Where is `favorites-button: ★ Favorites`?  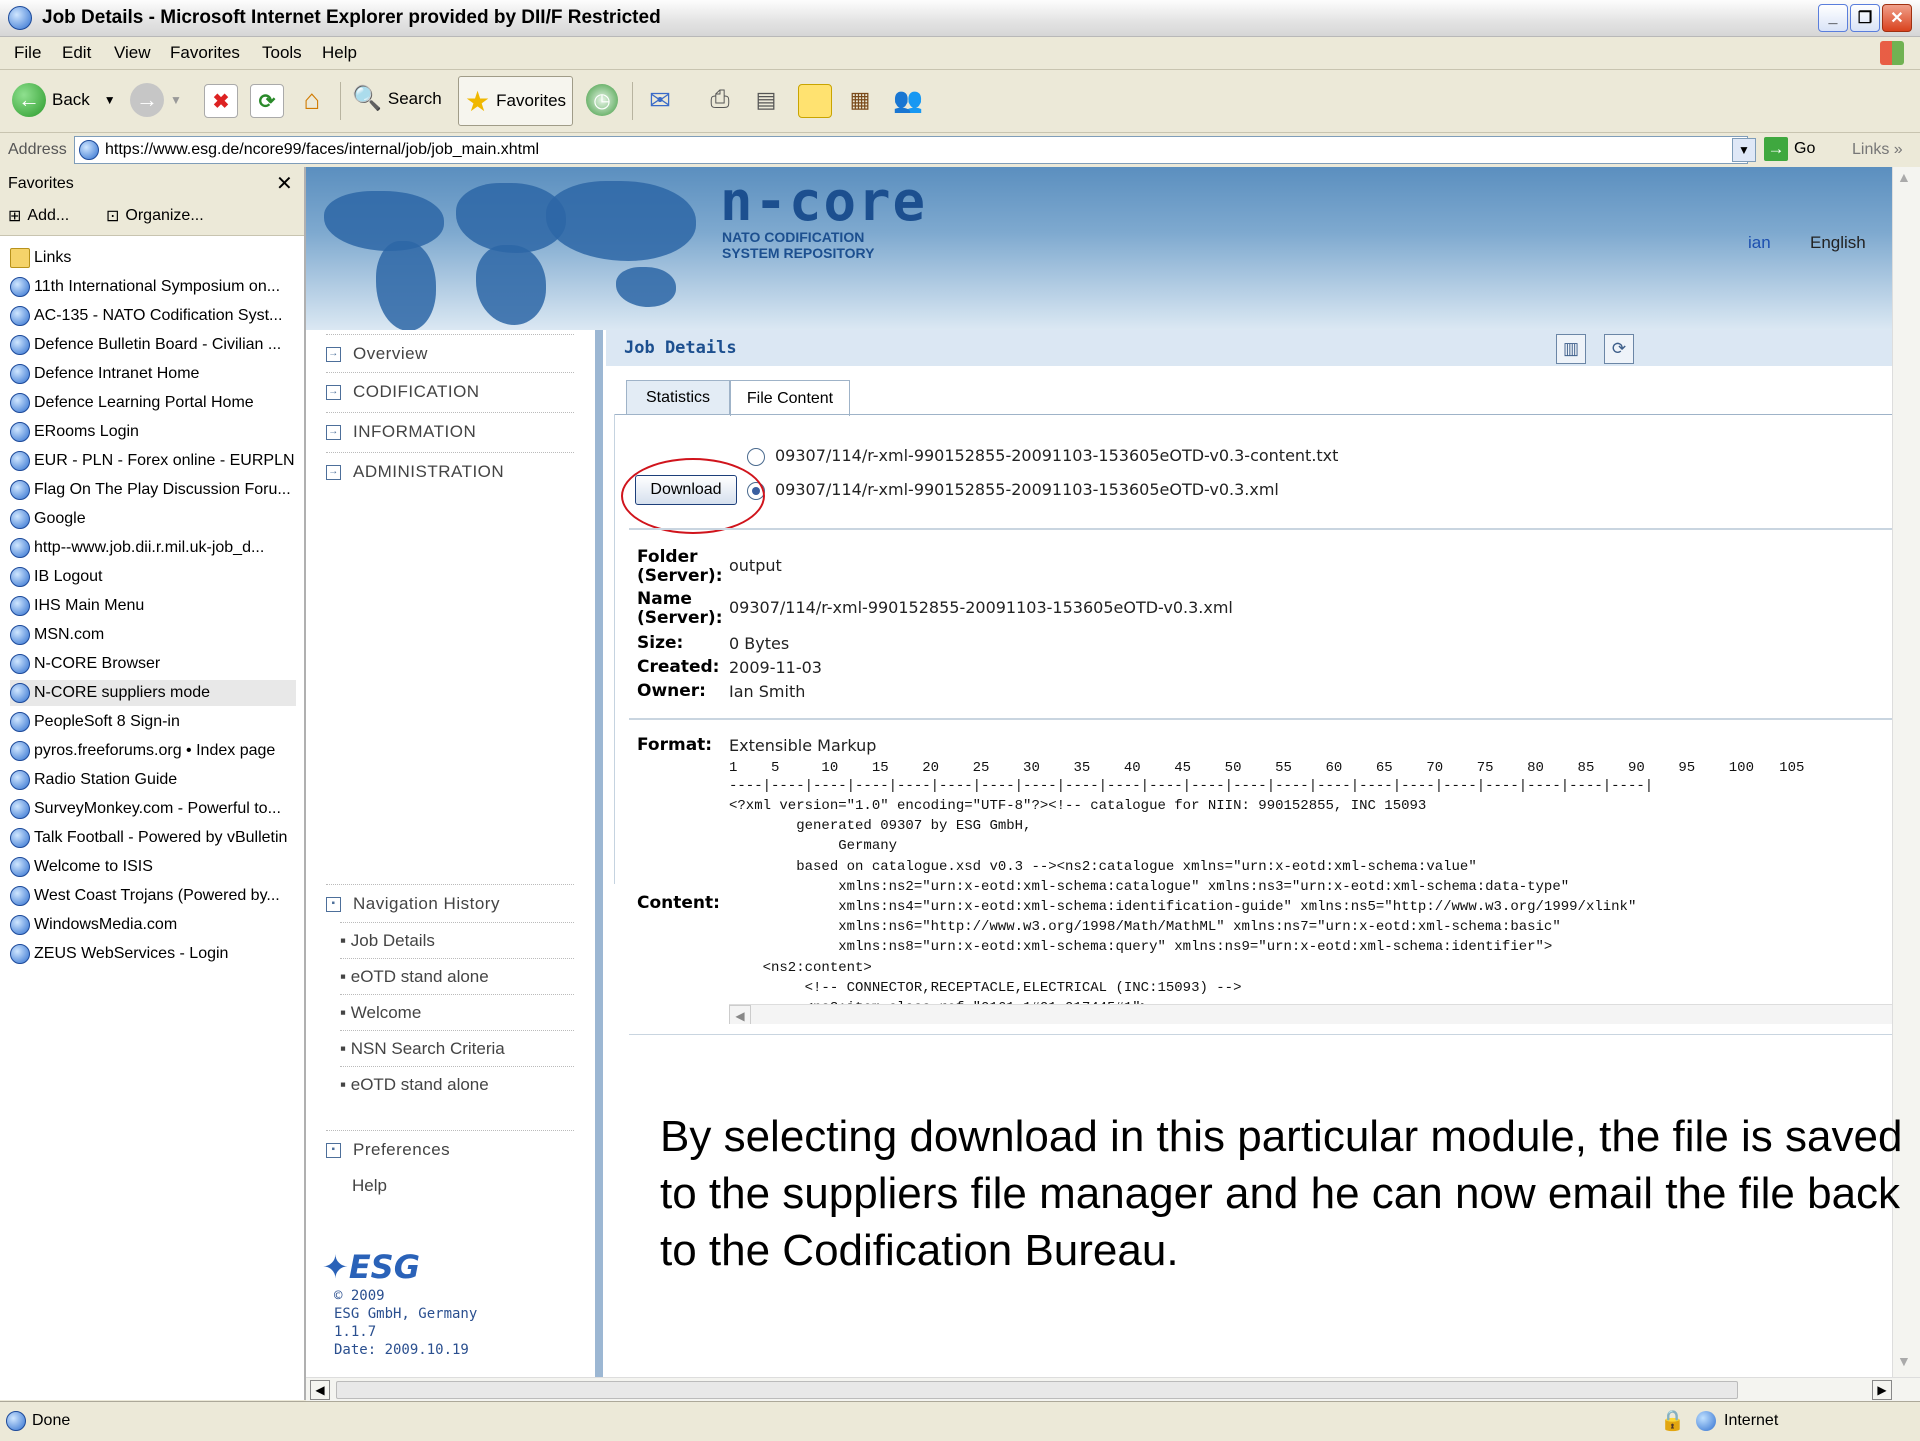
favorites-button: ★ Favorites is located at coordinates (516, 101).